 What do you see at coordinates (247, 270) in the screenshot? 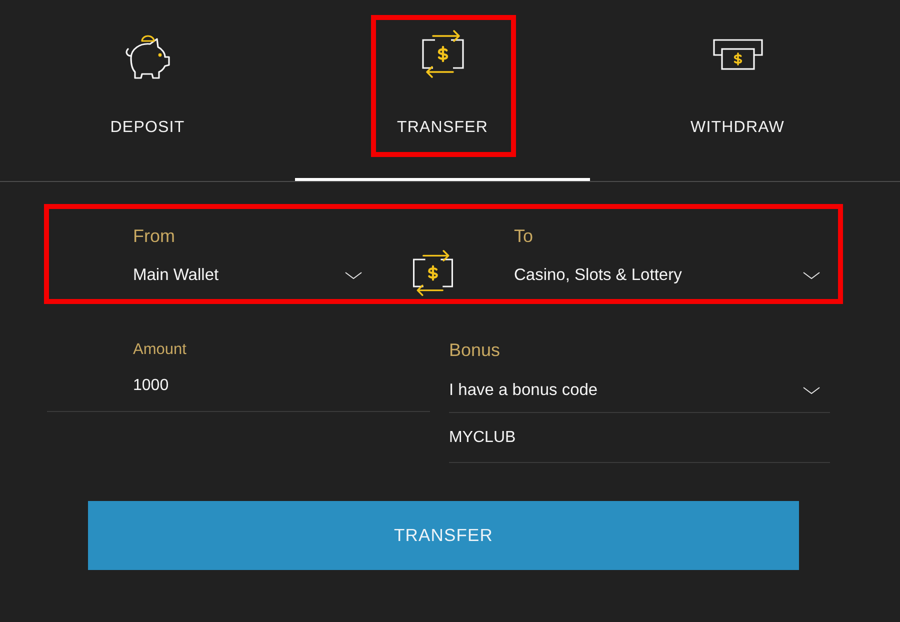
I see `wallet-dropdown: Main Wallet` at bounding box center [247, 270].